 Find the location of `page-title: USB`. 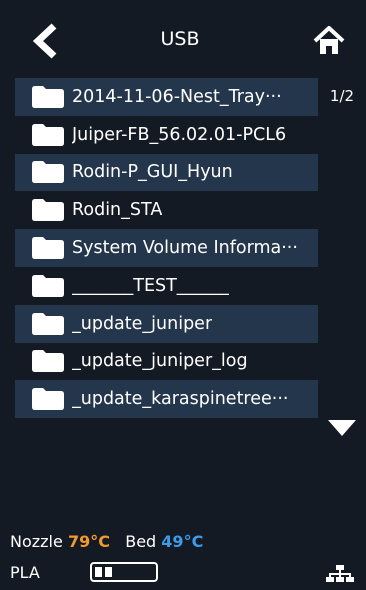

page-title: USB is located at coordinates (180, 39).